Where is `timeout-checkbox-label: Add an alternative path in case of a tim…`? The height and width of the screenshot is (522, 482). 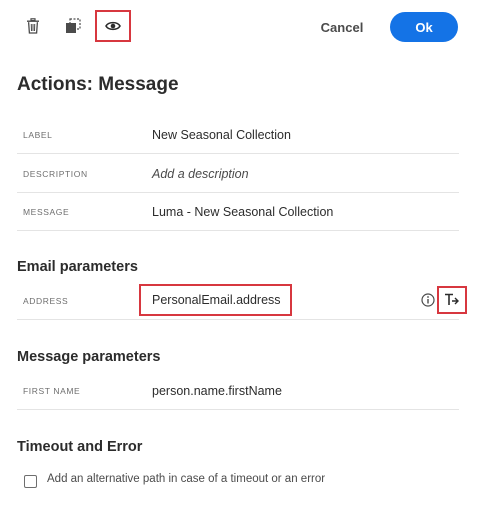 timeout-checkbox-label: Add an alternative path in case of a tim… is located at coordinates (186, 479).